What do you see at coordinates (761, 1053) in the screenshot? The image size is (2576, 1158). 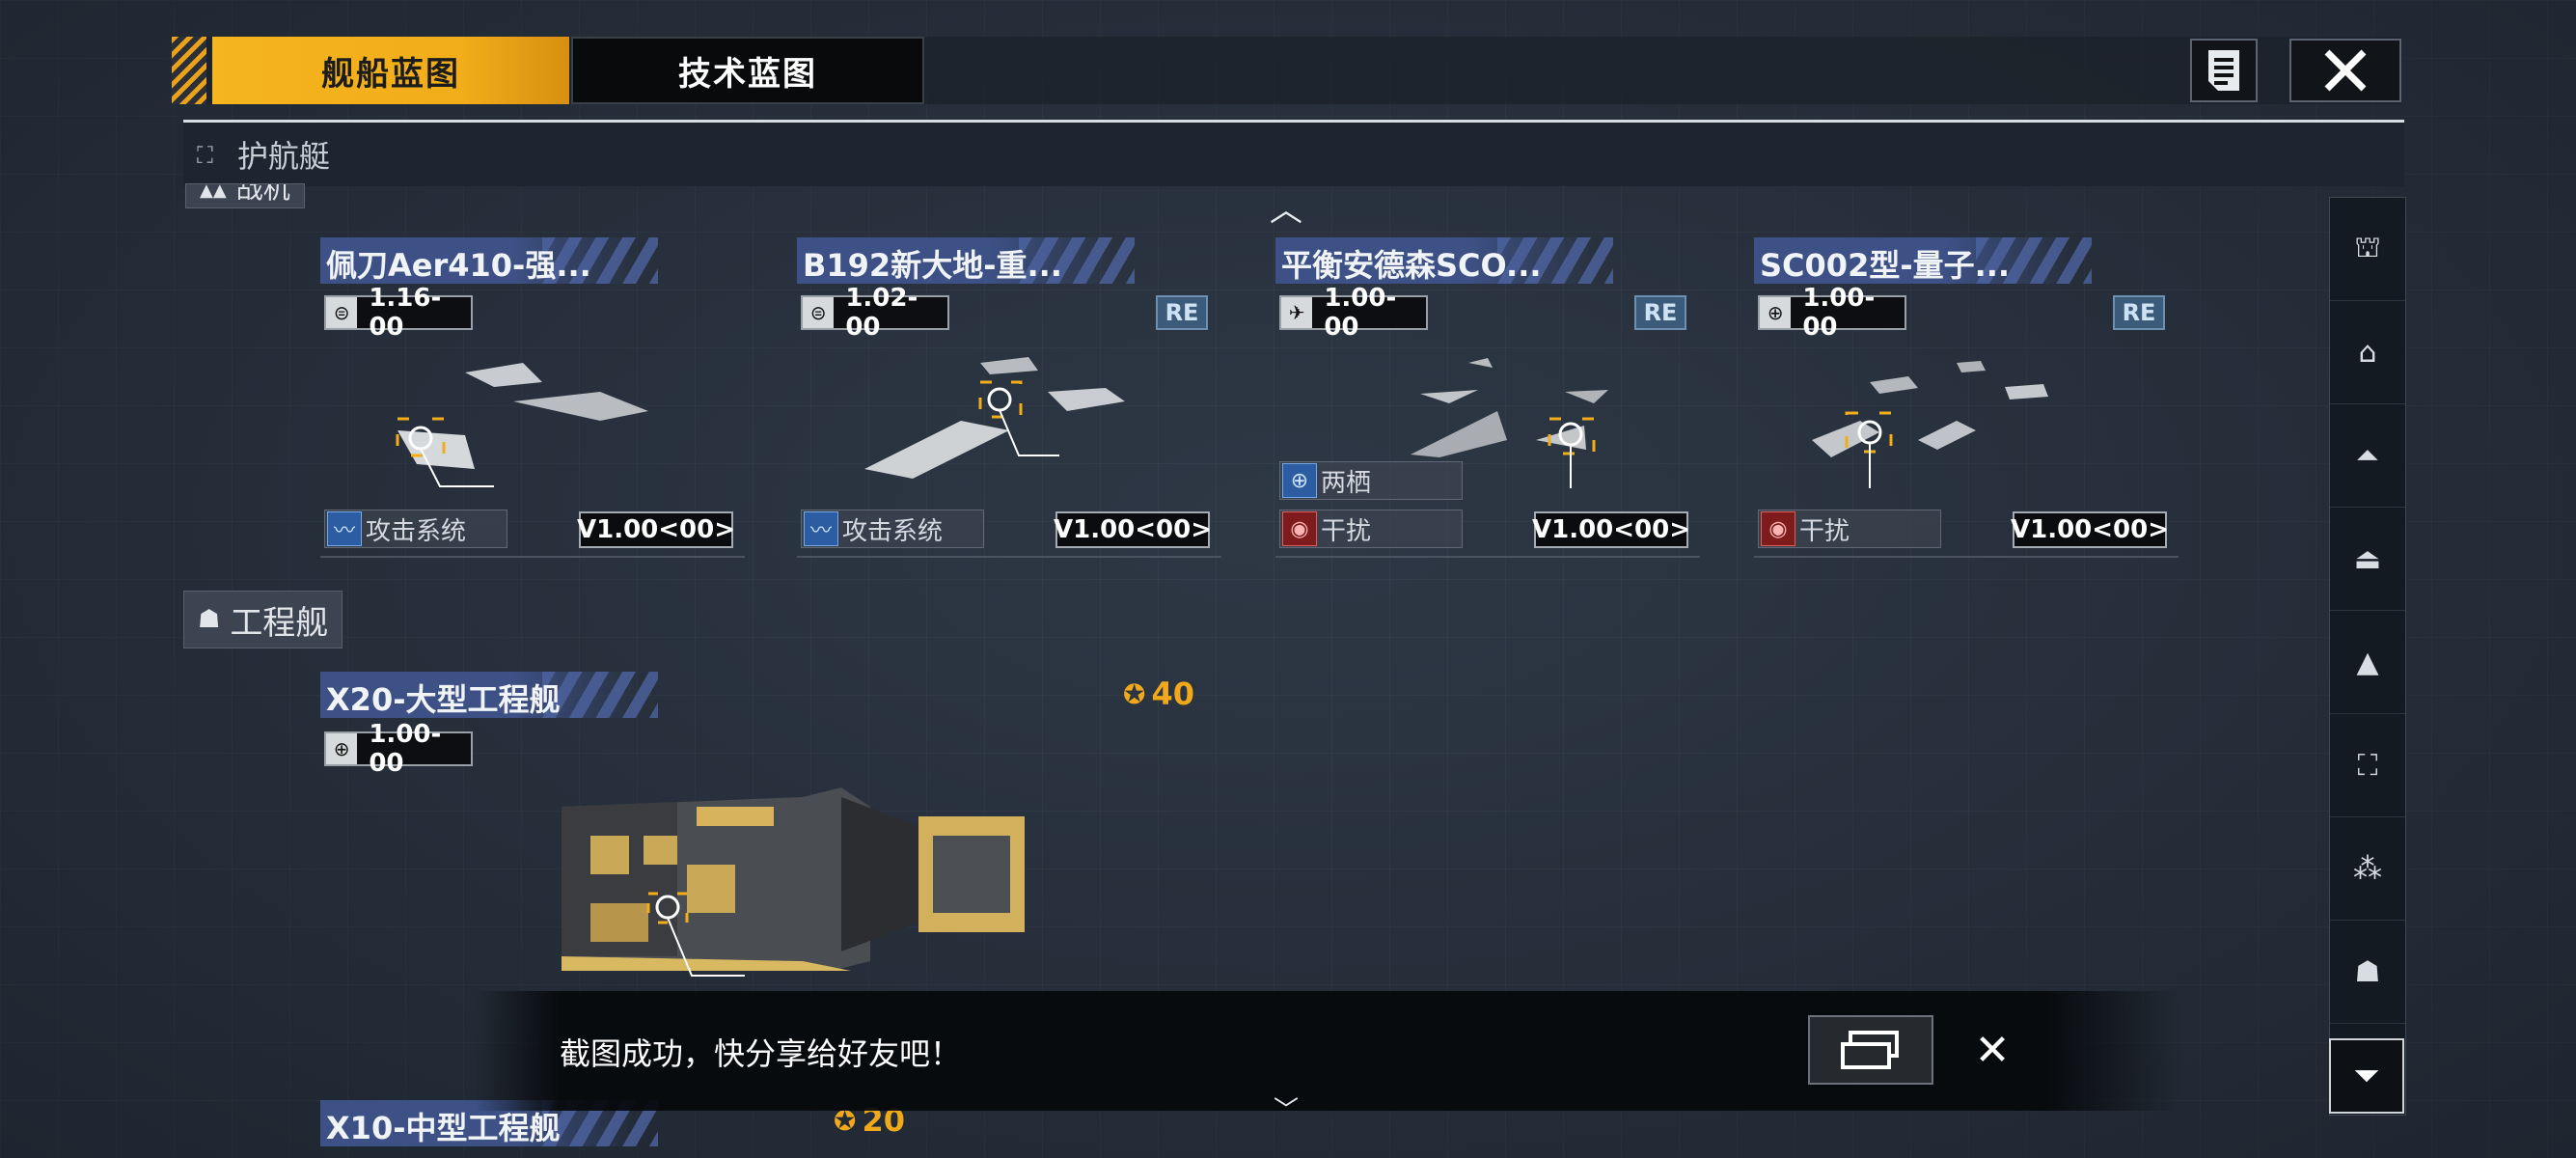 I see `toast-message: 截图成功，快分享给好友吧！` at bounding box center [761, 1053].